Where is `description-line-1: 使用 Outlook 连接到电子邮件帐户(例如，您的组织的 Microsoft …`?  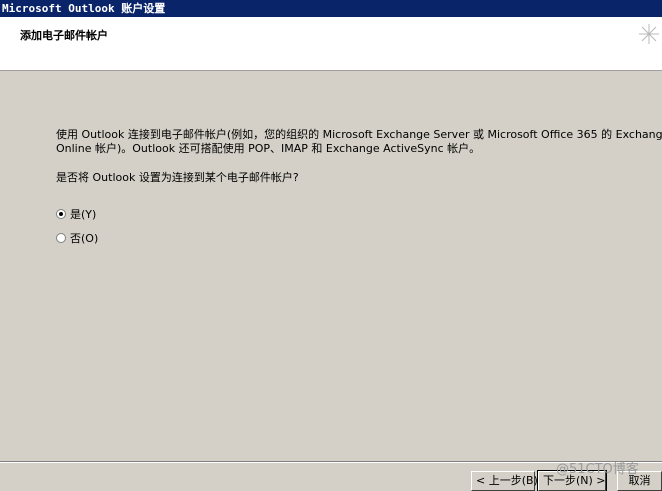
description-line-1: 使用 Outlook 连接到电子邮件帐户(例如，您的组织的 Microsoft … is located at coordinates (359, 134).